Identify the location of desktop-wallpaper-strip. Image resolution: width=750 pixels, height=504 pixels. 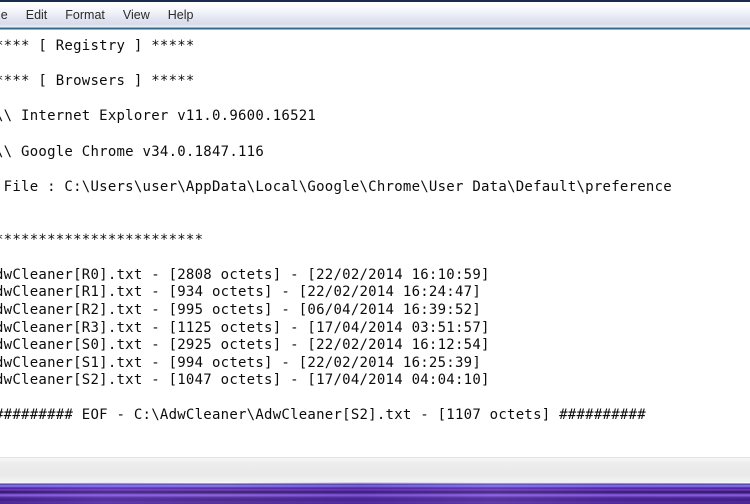
(375, 493).